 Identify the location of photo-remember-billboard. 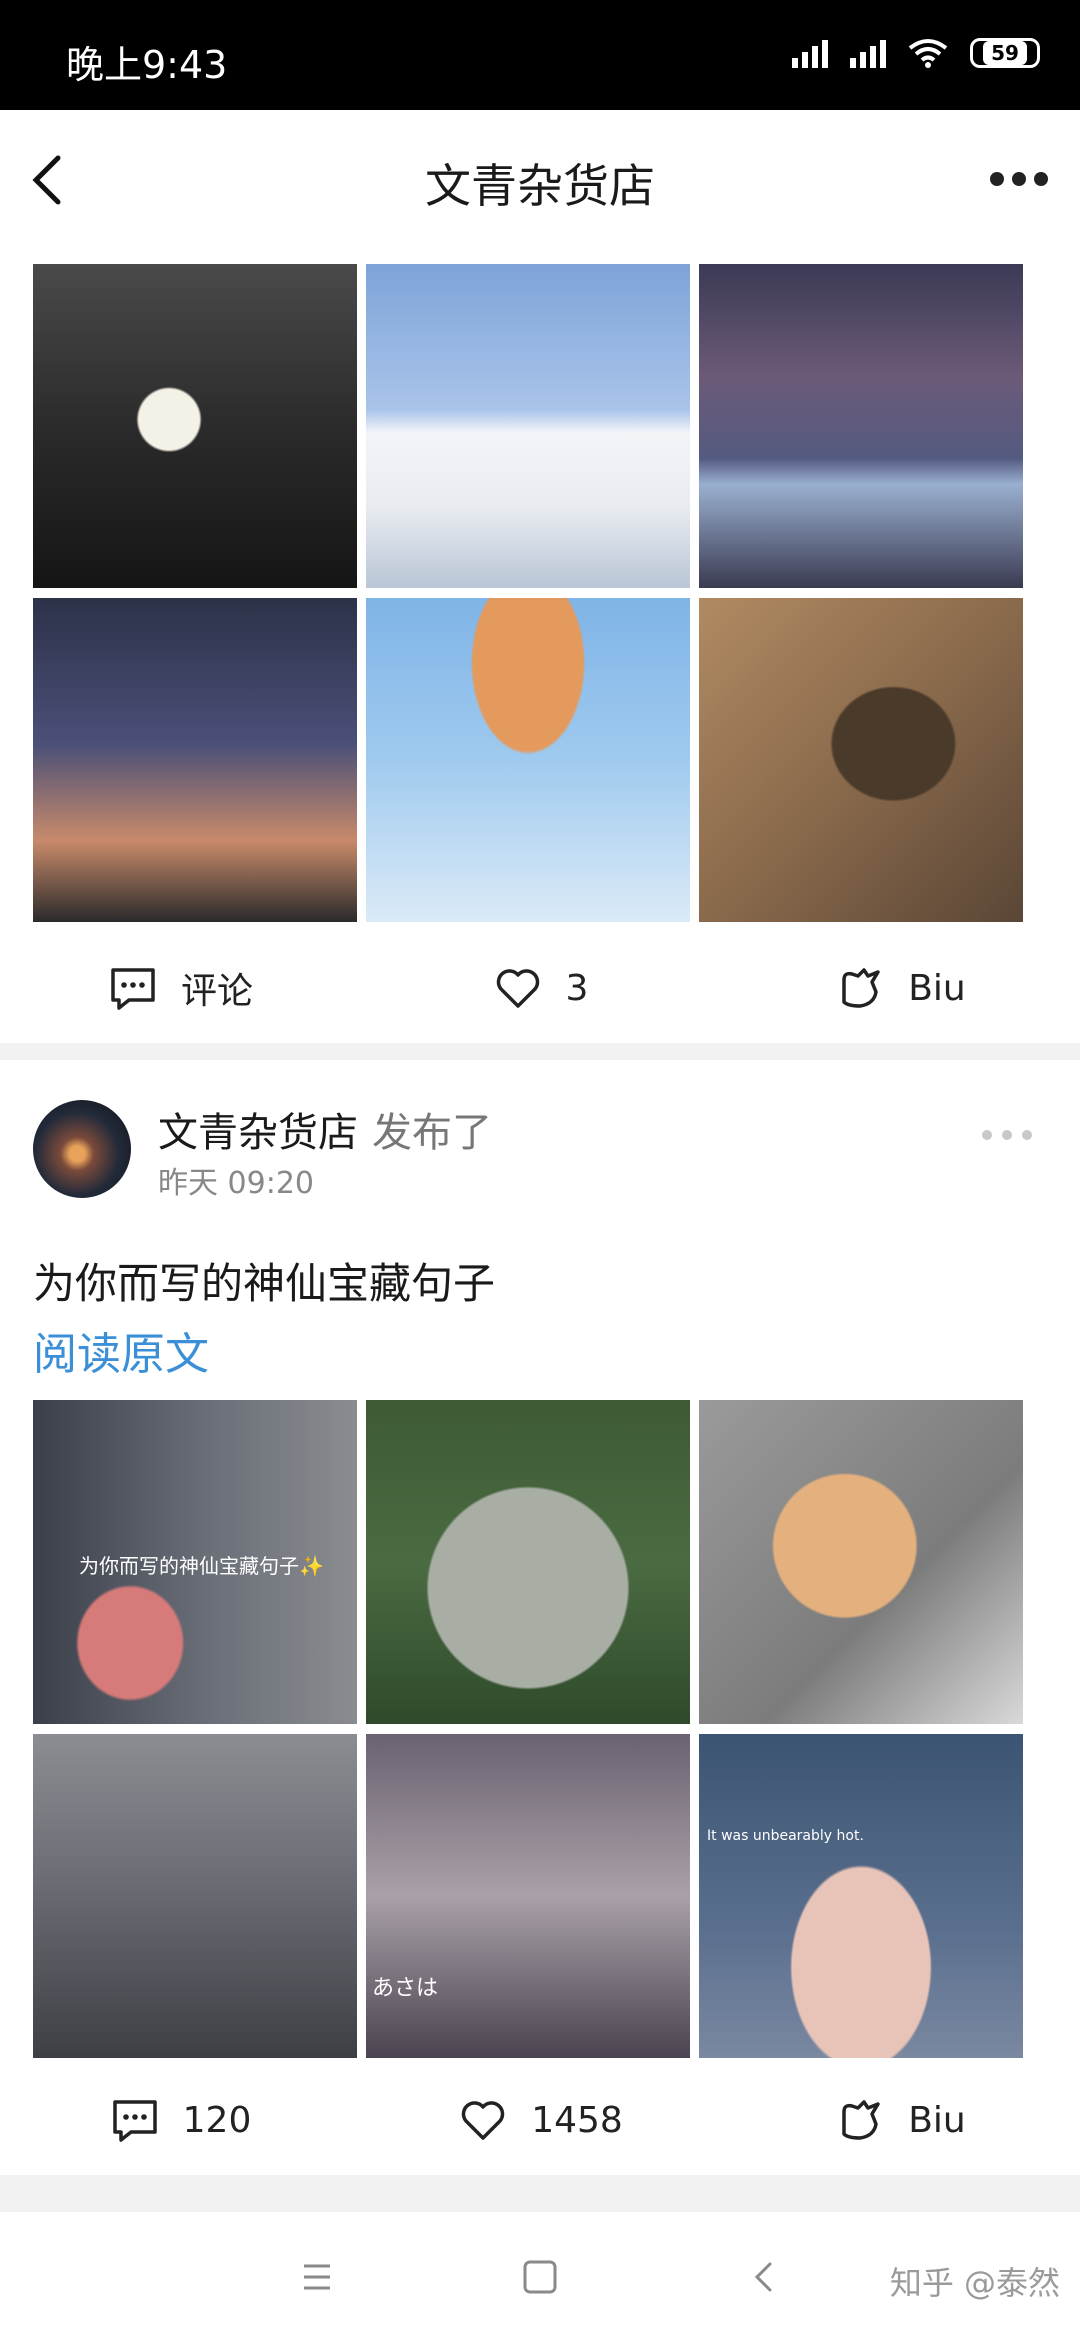
(195, 760).